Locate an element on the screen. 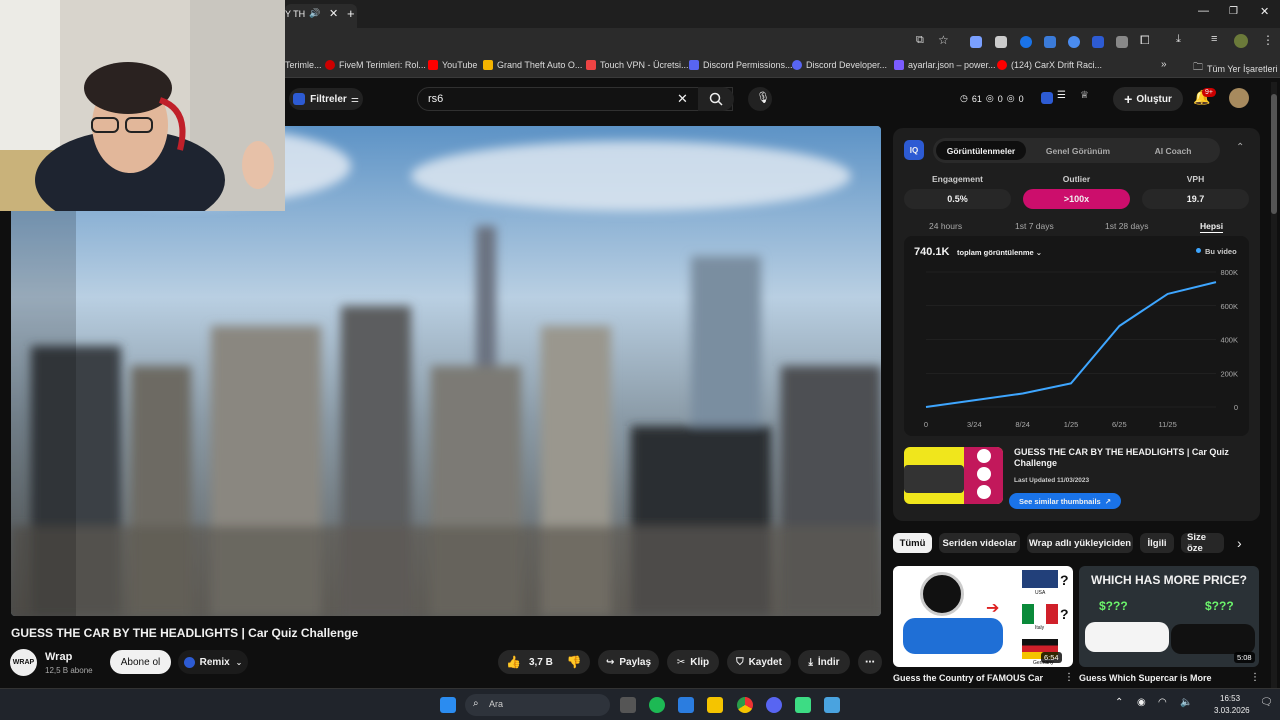 Image resolution: width=1280 pixels, height=720 pixels. collapse-icon: ⌃ is located at coordinates (1240, 147).